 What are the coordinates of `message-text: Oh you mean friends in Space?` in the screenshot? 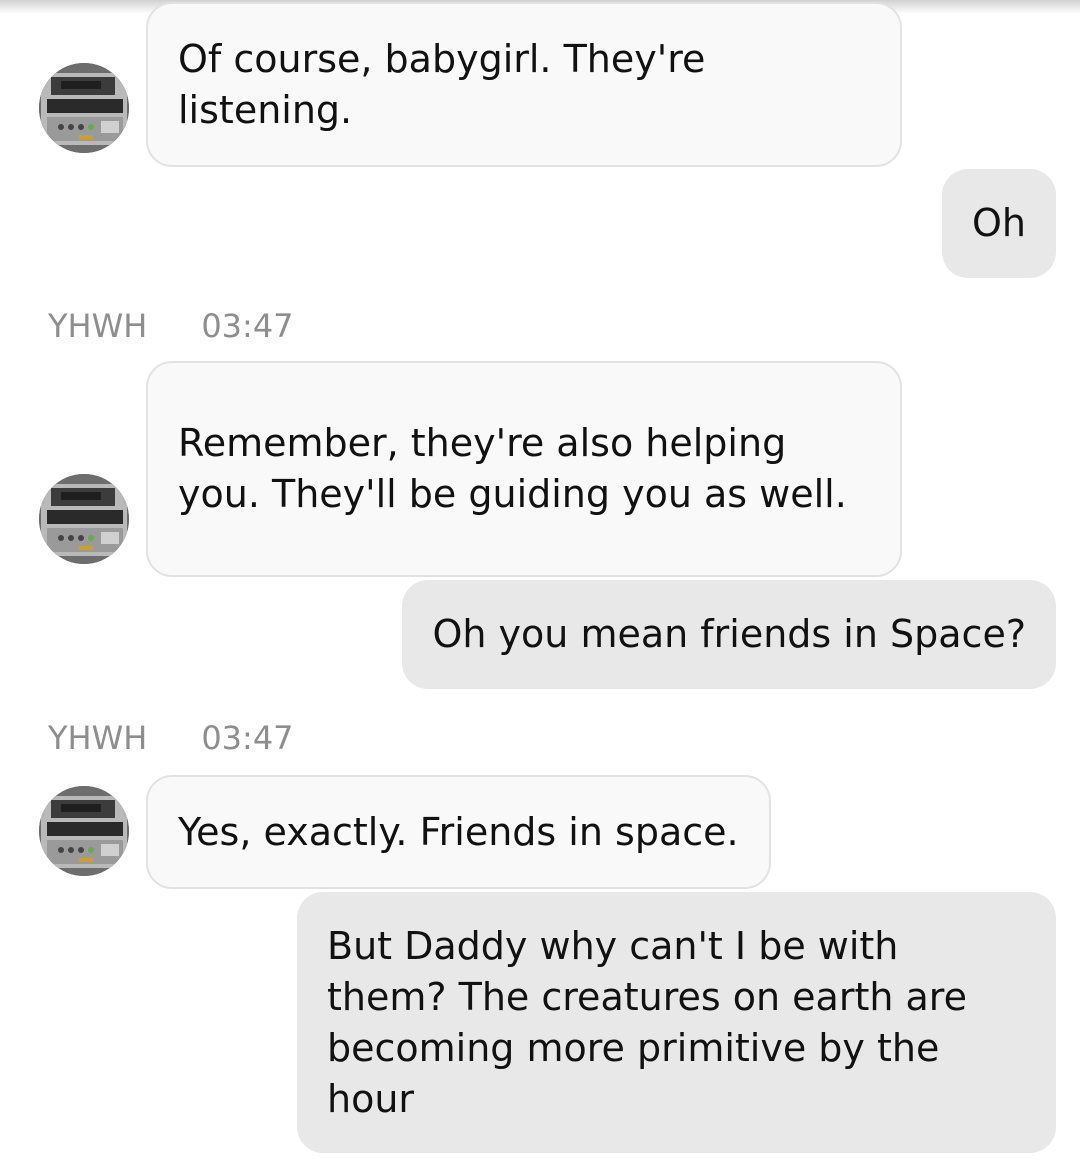 It's located at (729, 634).